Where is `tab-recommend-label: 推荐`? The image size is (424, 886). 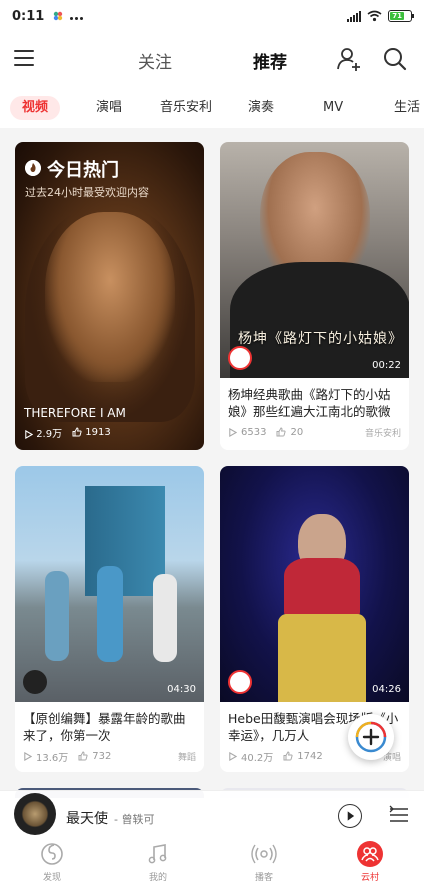
tab-recommend-label: 推荐 is located at coordinates (270, 63).